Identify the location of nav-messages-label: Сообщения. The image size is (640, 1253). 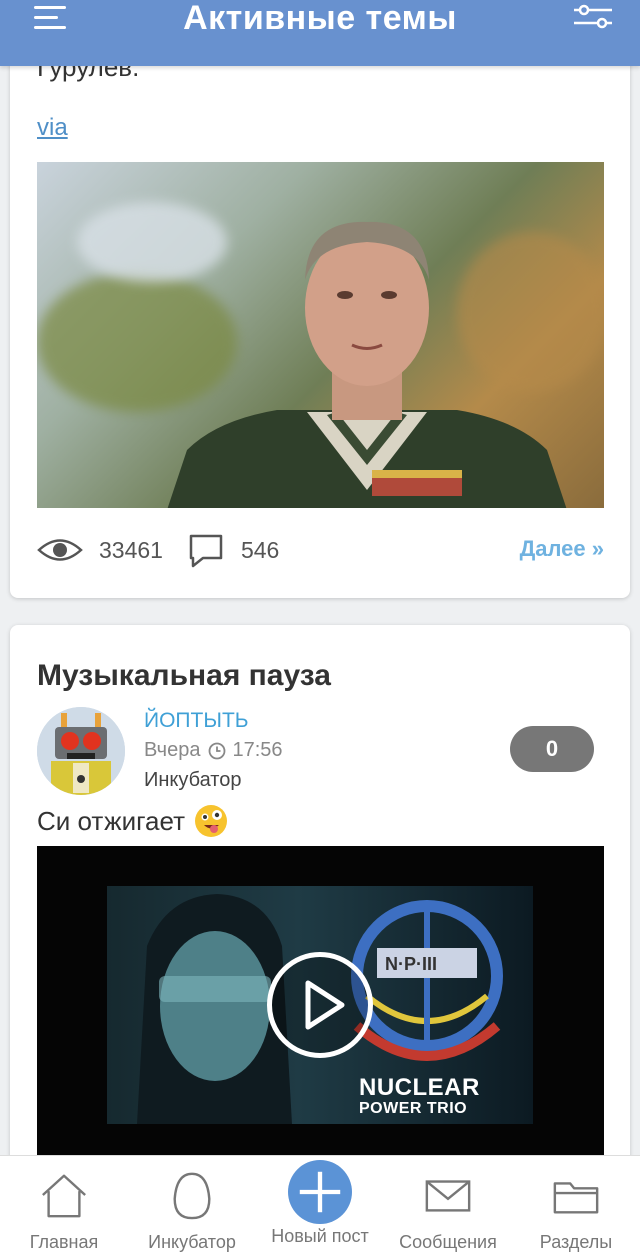
(448, 1242).